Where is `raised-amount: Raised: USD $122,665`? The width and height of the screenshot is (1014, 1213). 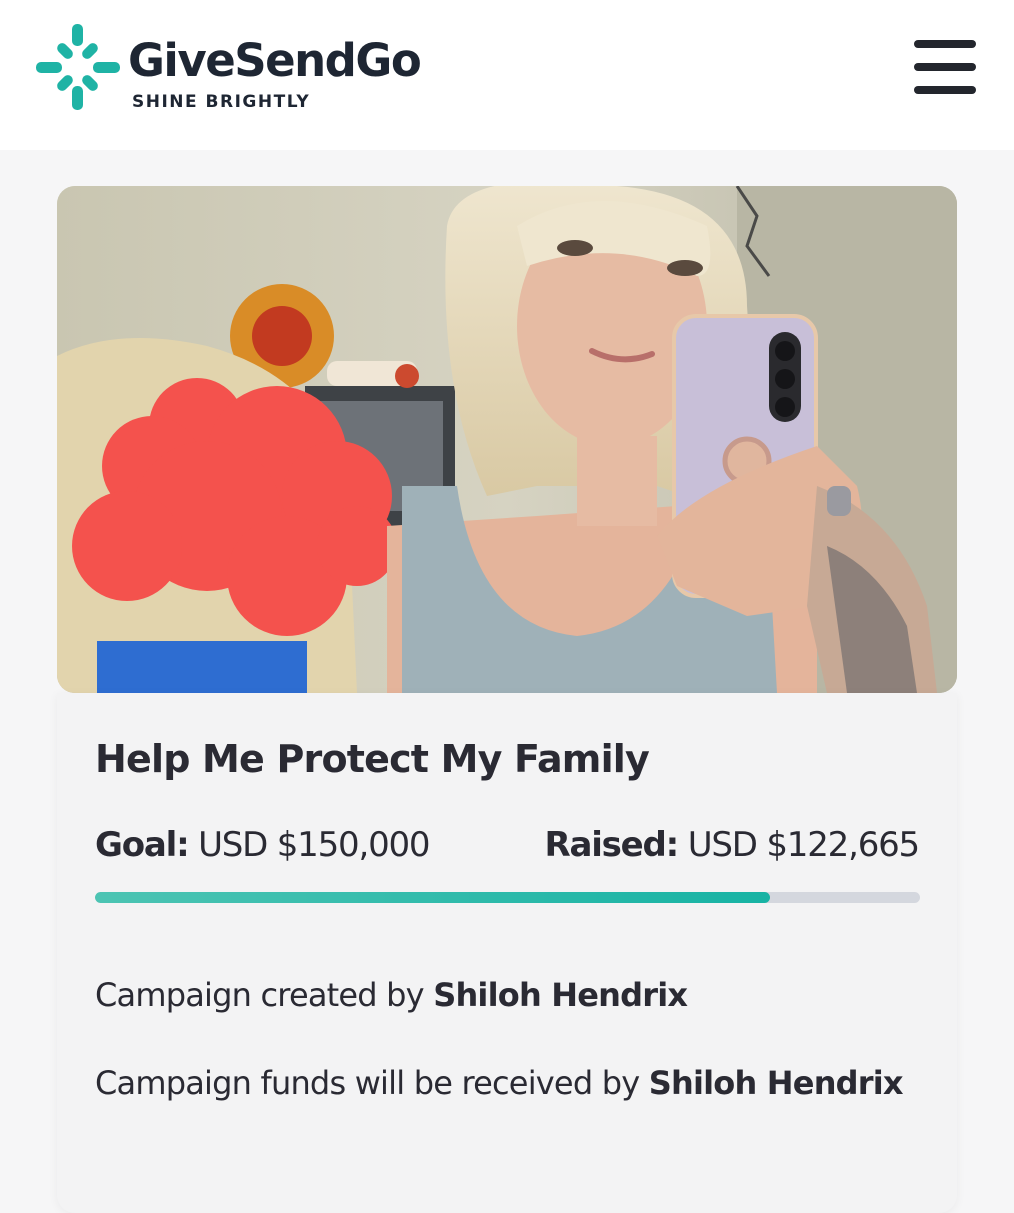 raised-amount: Raised: USD $122,665 is located at coordinates (732, 845).